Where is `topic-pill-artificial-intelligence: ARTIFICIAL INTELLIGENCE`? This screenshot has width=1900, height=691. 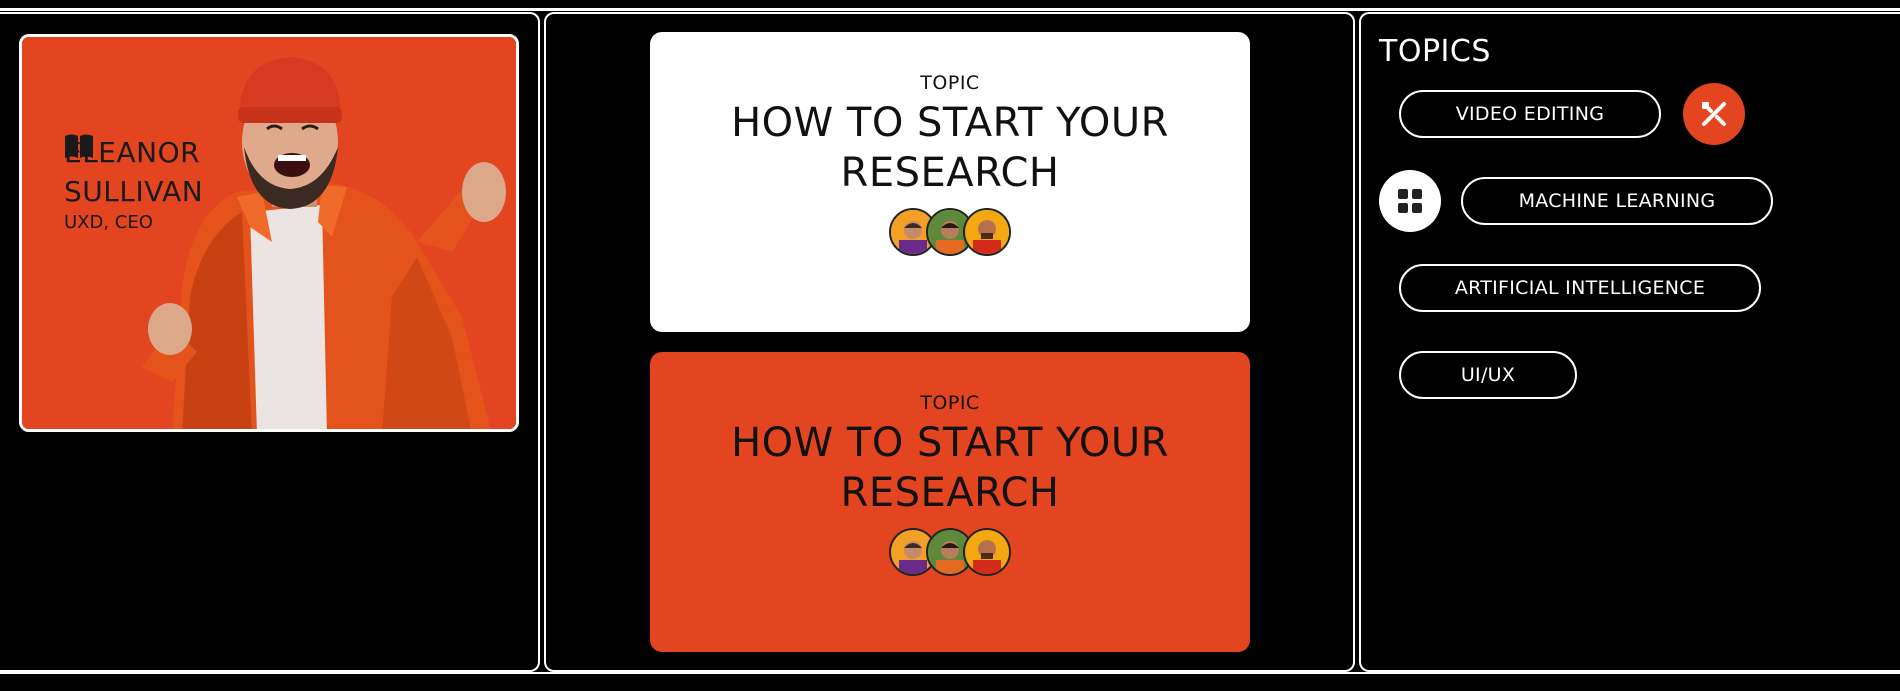 topic-pill-artificial-intelligence: ARTIFICIAL INTELLIGENCE is located at coordinates (1580, 288).